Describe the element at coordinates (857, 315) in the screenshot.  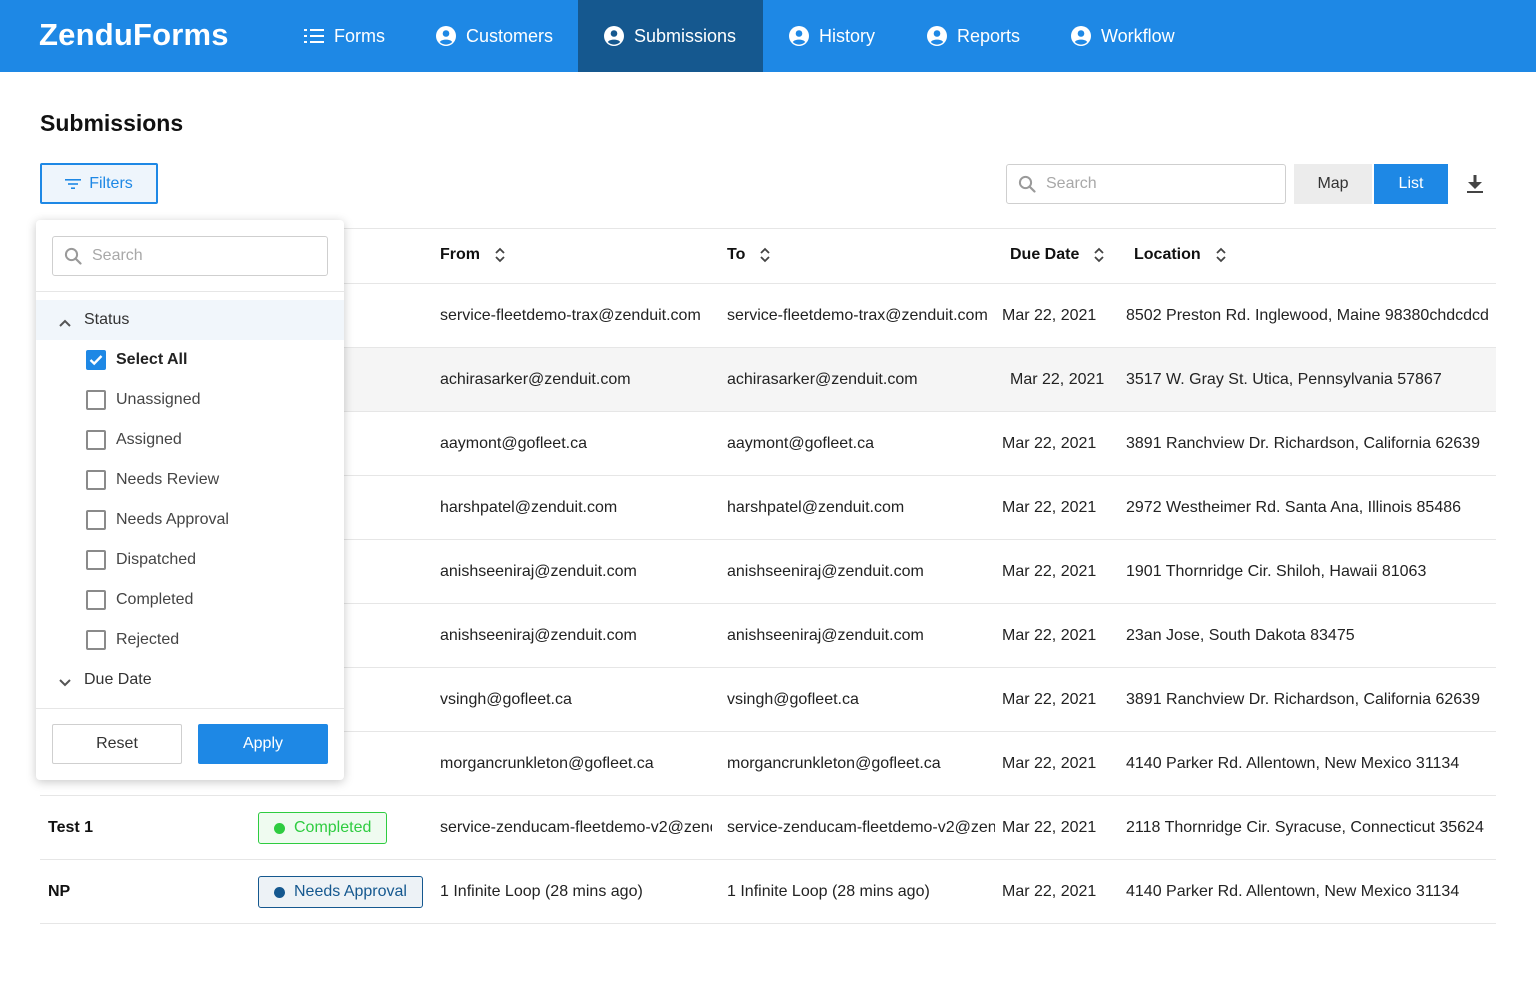
I see `to-cell: service-fleetdemo-trax@zenduit.com` at that location.